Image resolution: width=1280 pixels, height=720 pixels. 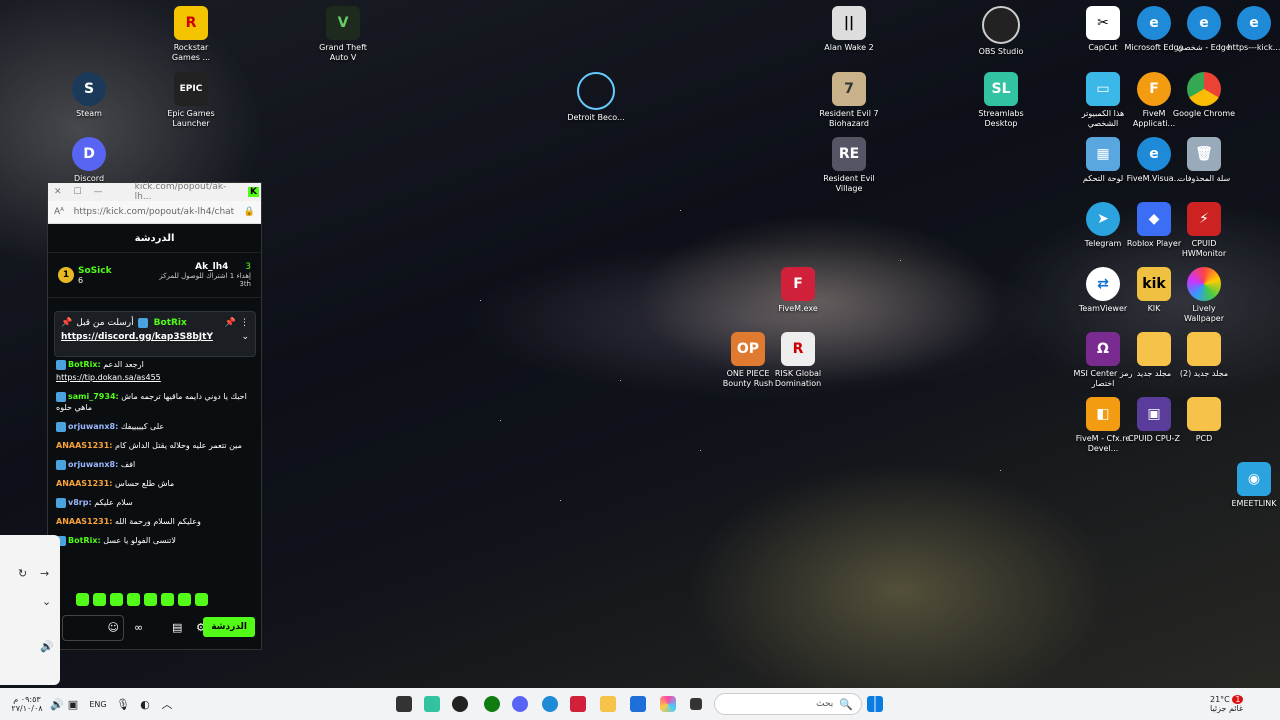 What do you see at coordinates (696, 704) in the screenshot?
I see `taskbar-app-taskview` at bounding box center [696, 704].